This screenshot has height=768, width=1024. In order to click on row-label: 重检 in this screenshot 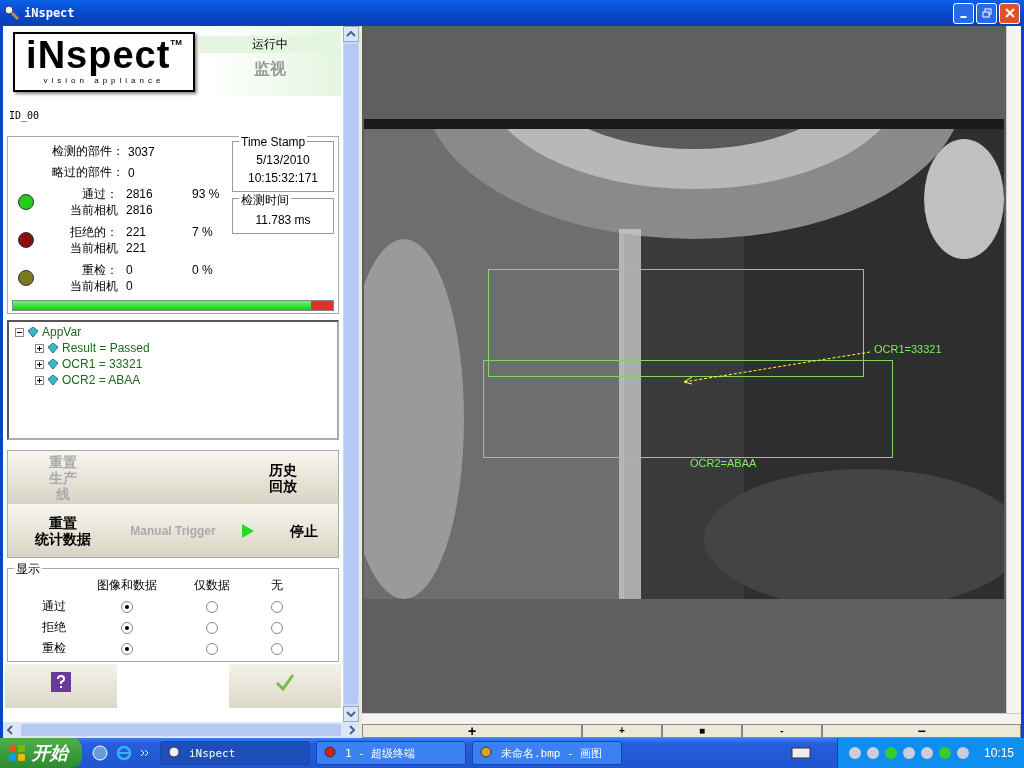, I will do `click(54, 648)`.